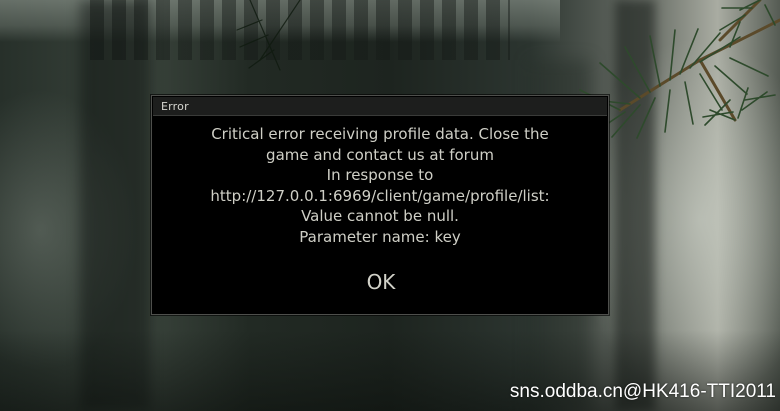 Image resolution: width=780 pixels, height=411 pixels. I want to click on message-line: game and contact us at forum, so click(380, 154).